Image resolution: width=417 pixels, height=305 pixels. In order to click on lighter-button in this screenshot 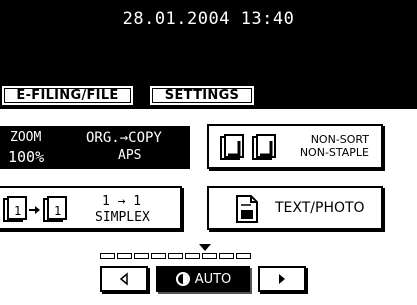, I will do `click(124, 279)`.